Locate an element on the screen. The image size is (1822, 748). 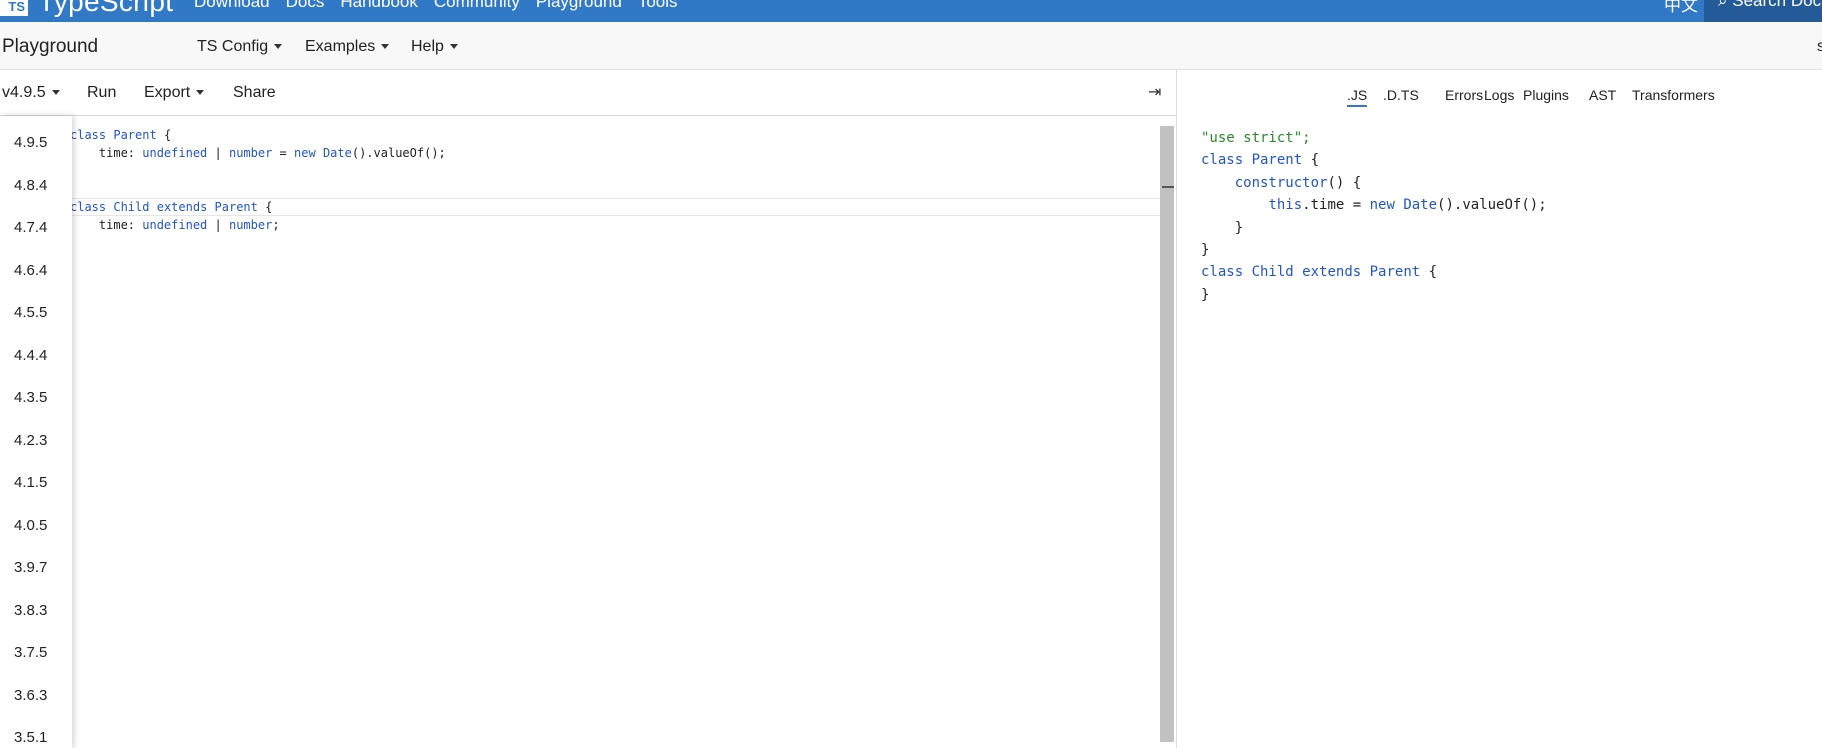
settings-link: s is located at coordinates (1819, 47).